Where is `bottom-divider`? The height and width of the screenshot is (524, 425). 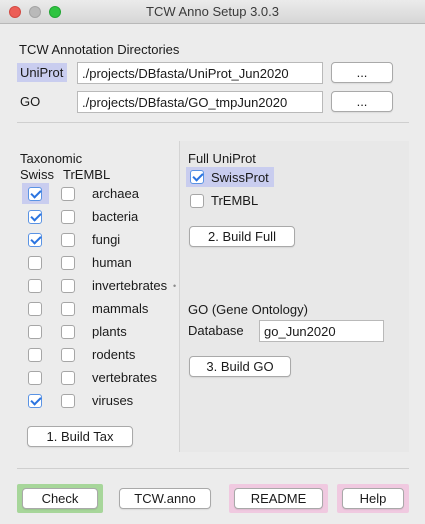
bottom-divider is located at coordinates (213, 468).